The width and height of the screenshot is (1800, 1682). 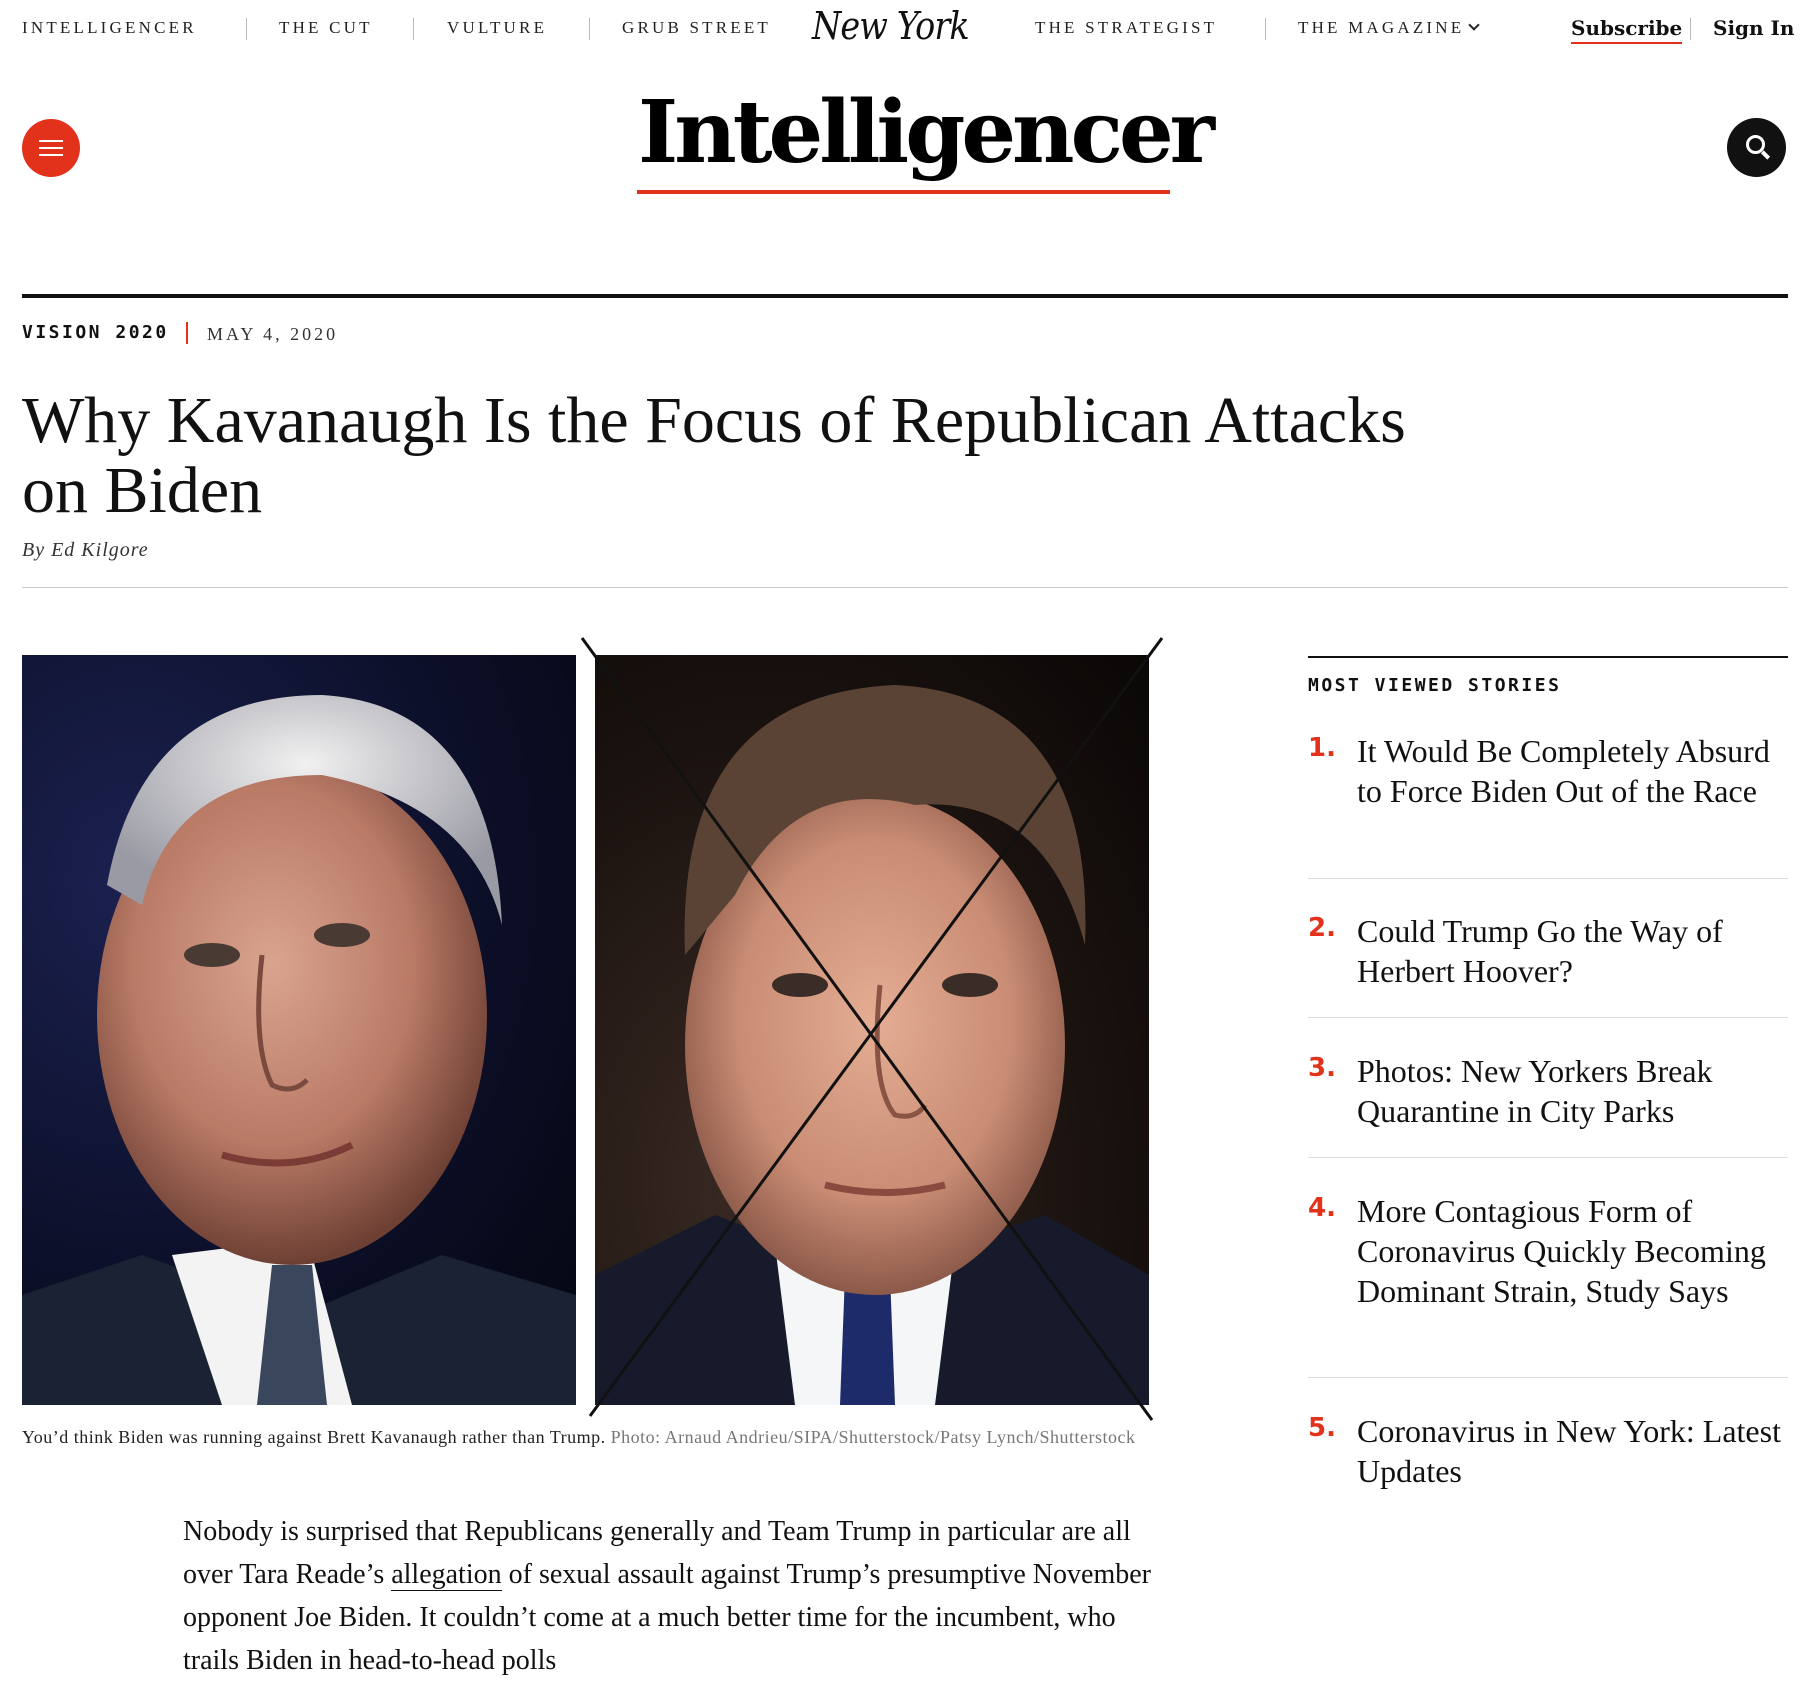 I want to click on menu-button, so click(x=51, y=148).